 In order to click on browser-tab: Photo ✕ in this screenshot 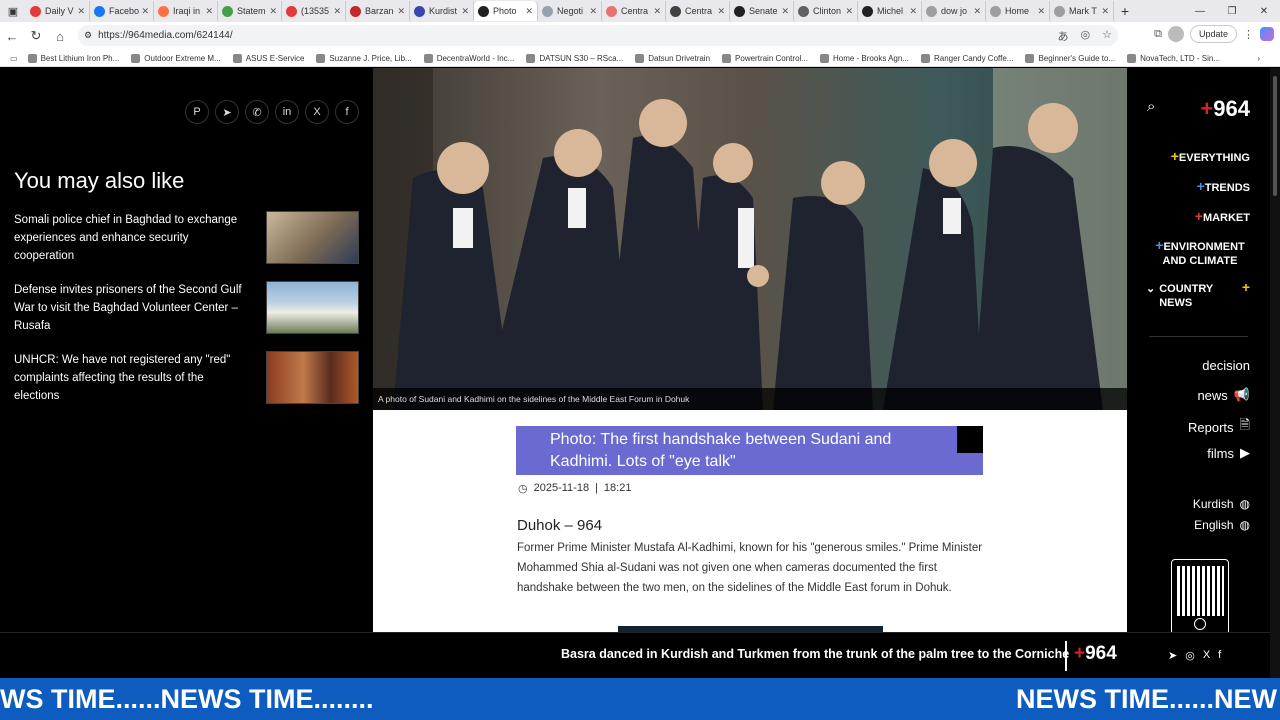, I will do `click(506, 11)`.